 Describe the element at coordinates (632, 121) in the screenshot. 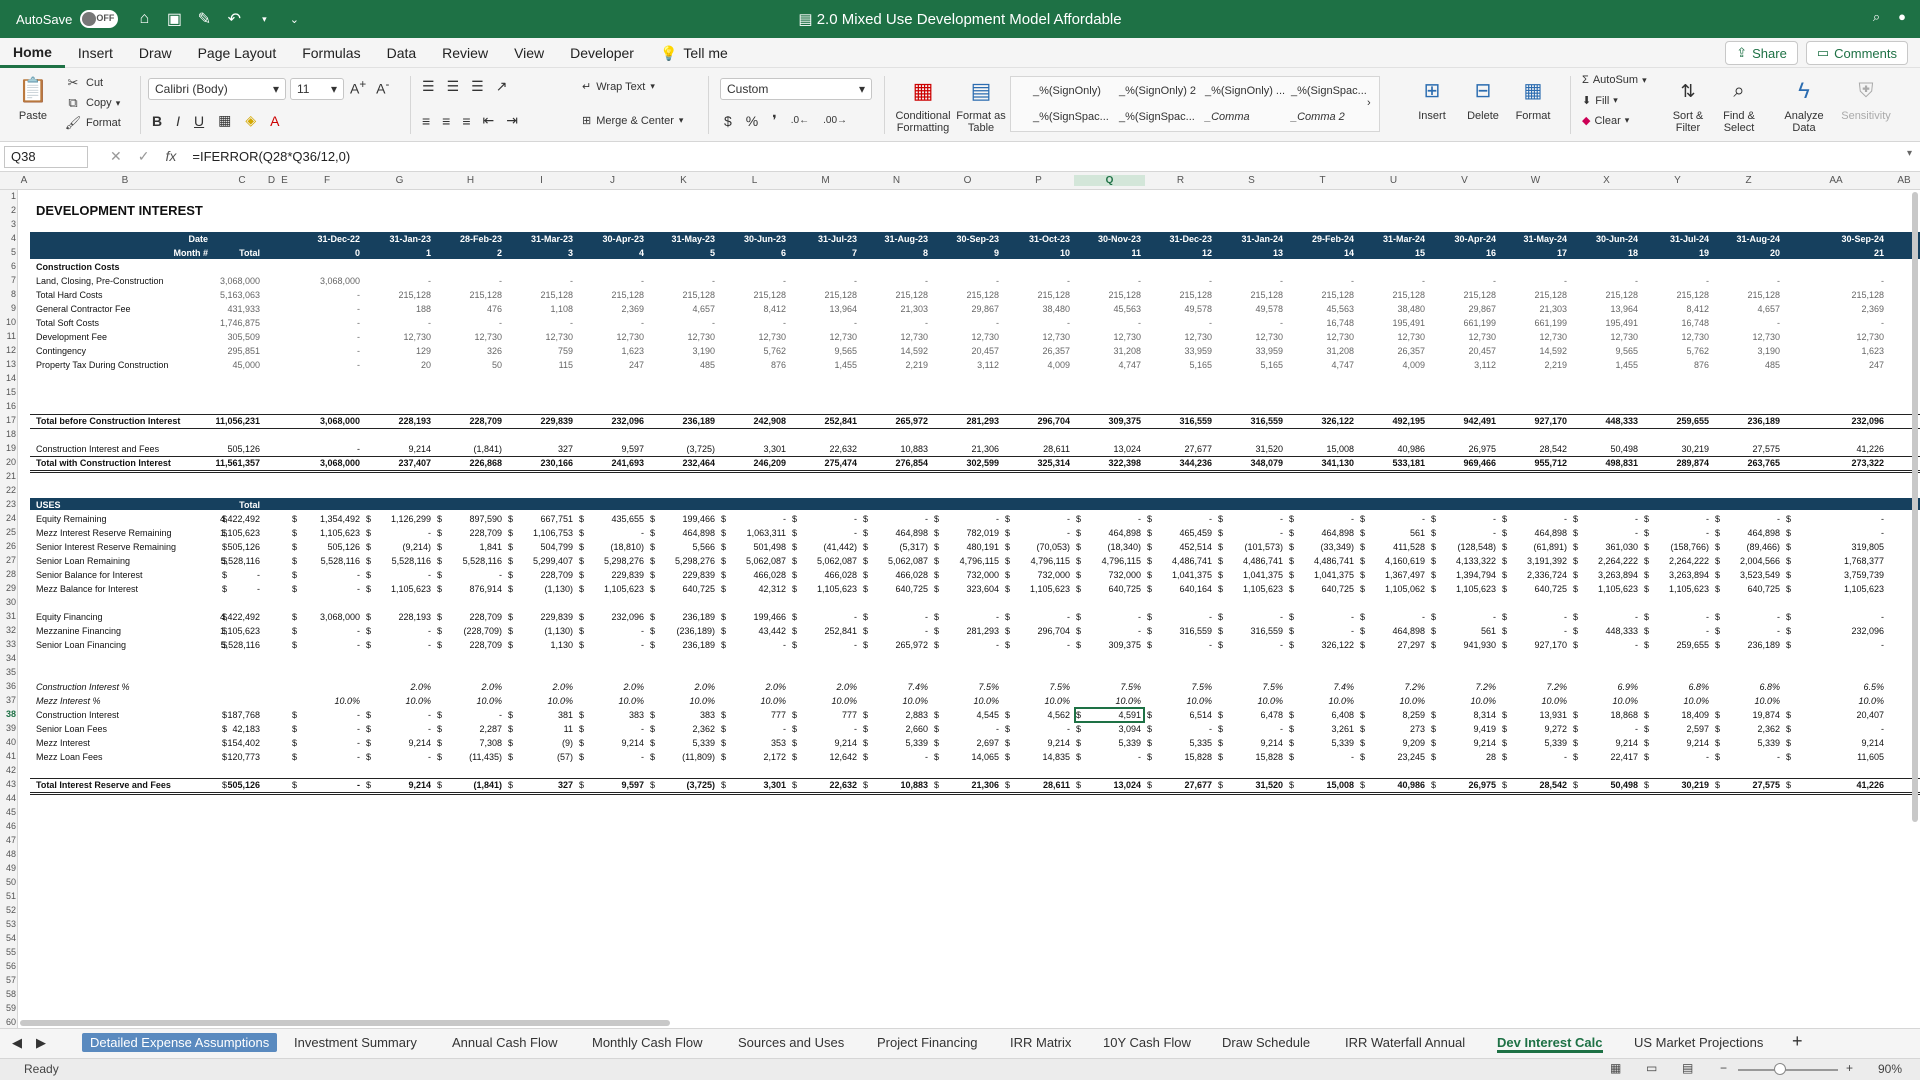

I see `merge-center-button: ⊞ Merge & Center ▾` at that location.